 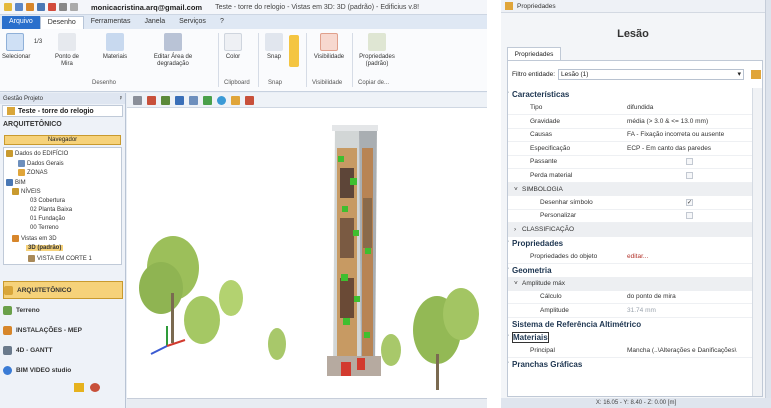 I want to click on snap-button: Snap, so click(x=274, y=47).